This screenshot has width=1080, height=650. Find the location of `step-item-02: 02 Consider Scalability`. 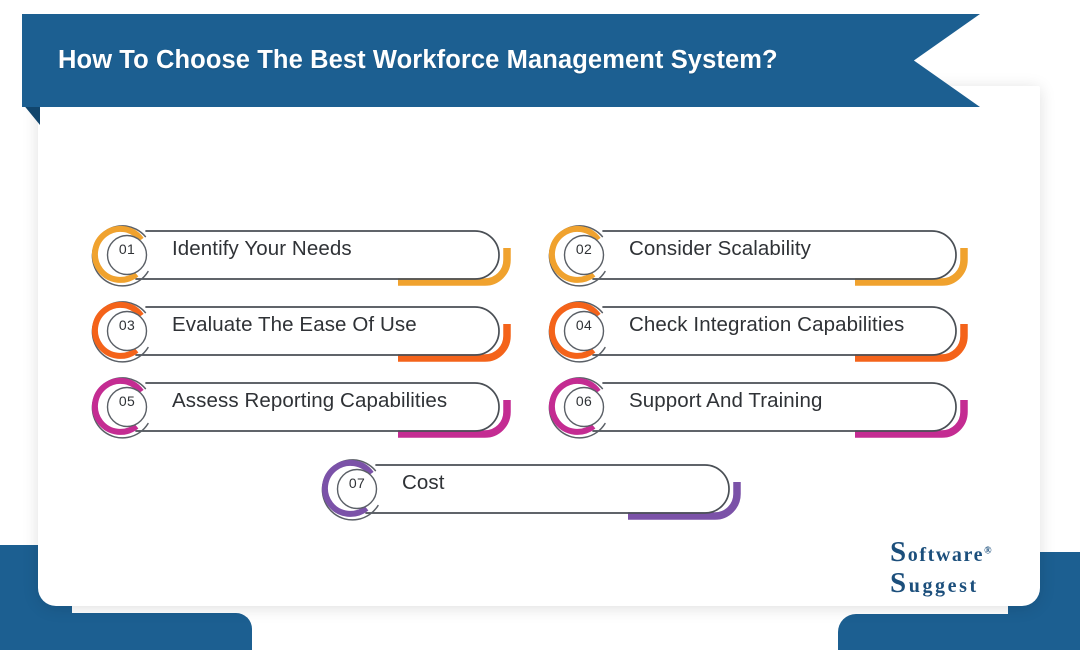

step-item-02: 02 Consider Scalability is located at coordinates (765, 249).